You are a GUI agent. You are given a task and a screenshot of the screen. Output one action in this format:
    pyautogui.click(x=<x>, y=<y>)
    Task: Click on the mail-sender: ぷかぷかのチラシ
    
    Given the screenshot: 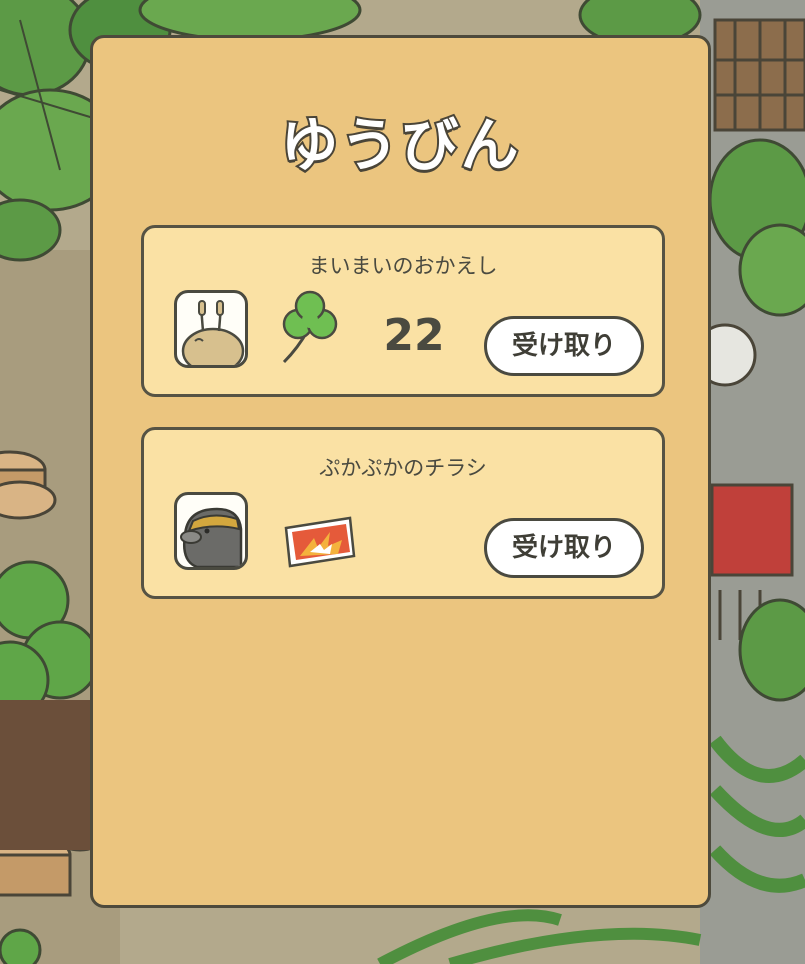 What is the action you would take?
    pyautogui.click(x=403, y=468)
    